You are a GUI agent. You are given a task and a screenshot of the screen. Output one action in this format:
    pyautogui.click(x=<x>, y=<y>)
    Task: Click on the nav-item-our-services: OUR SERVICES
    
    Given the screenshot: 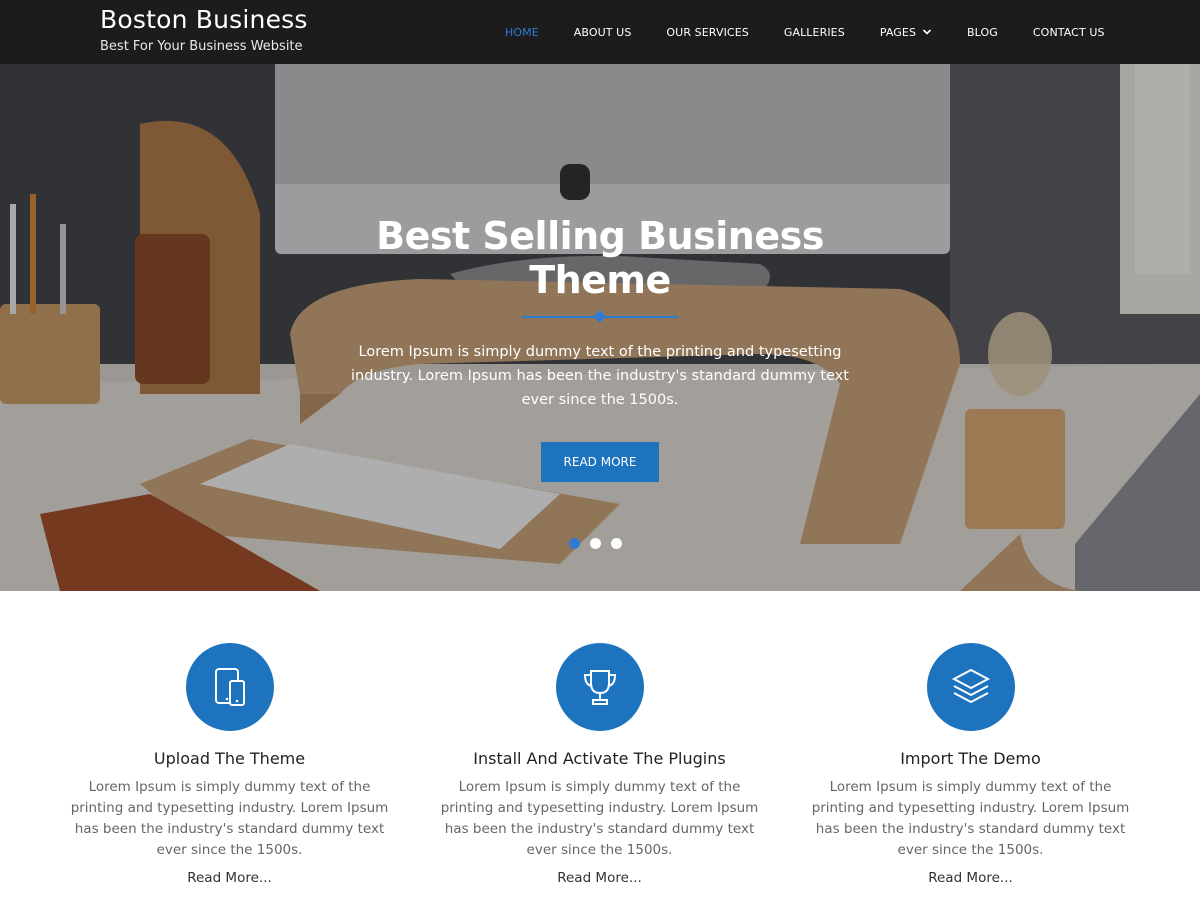 What is the action you would take?
    pyautogui.click(x=707, y=32)
    